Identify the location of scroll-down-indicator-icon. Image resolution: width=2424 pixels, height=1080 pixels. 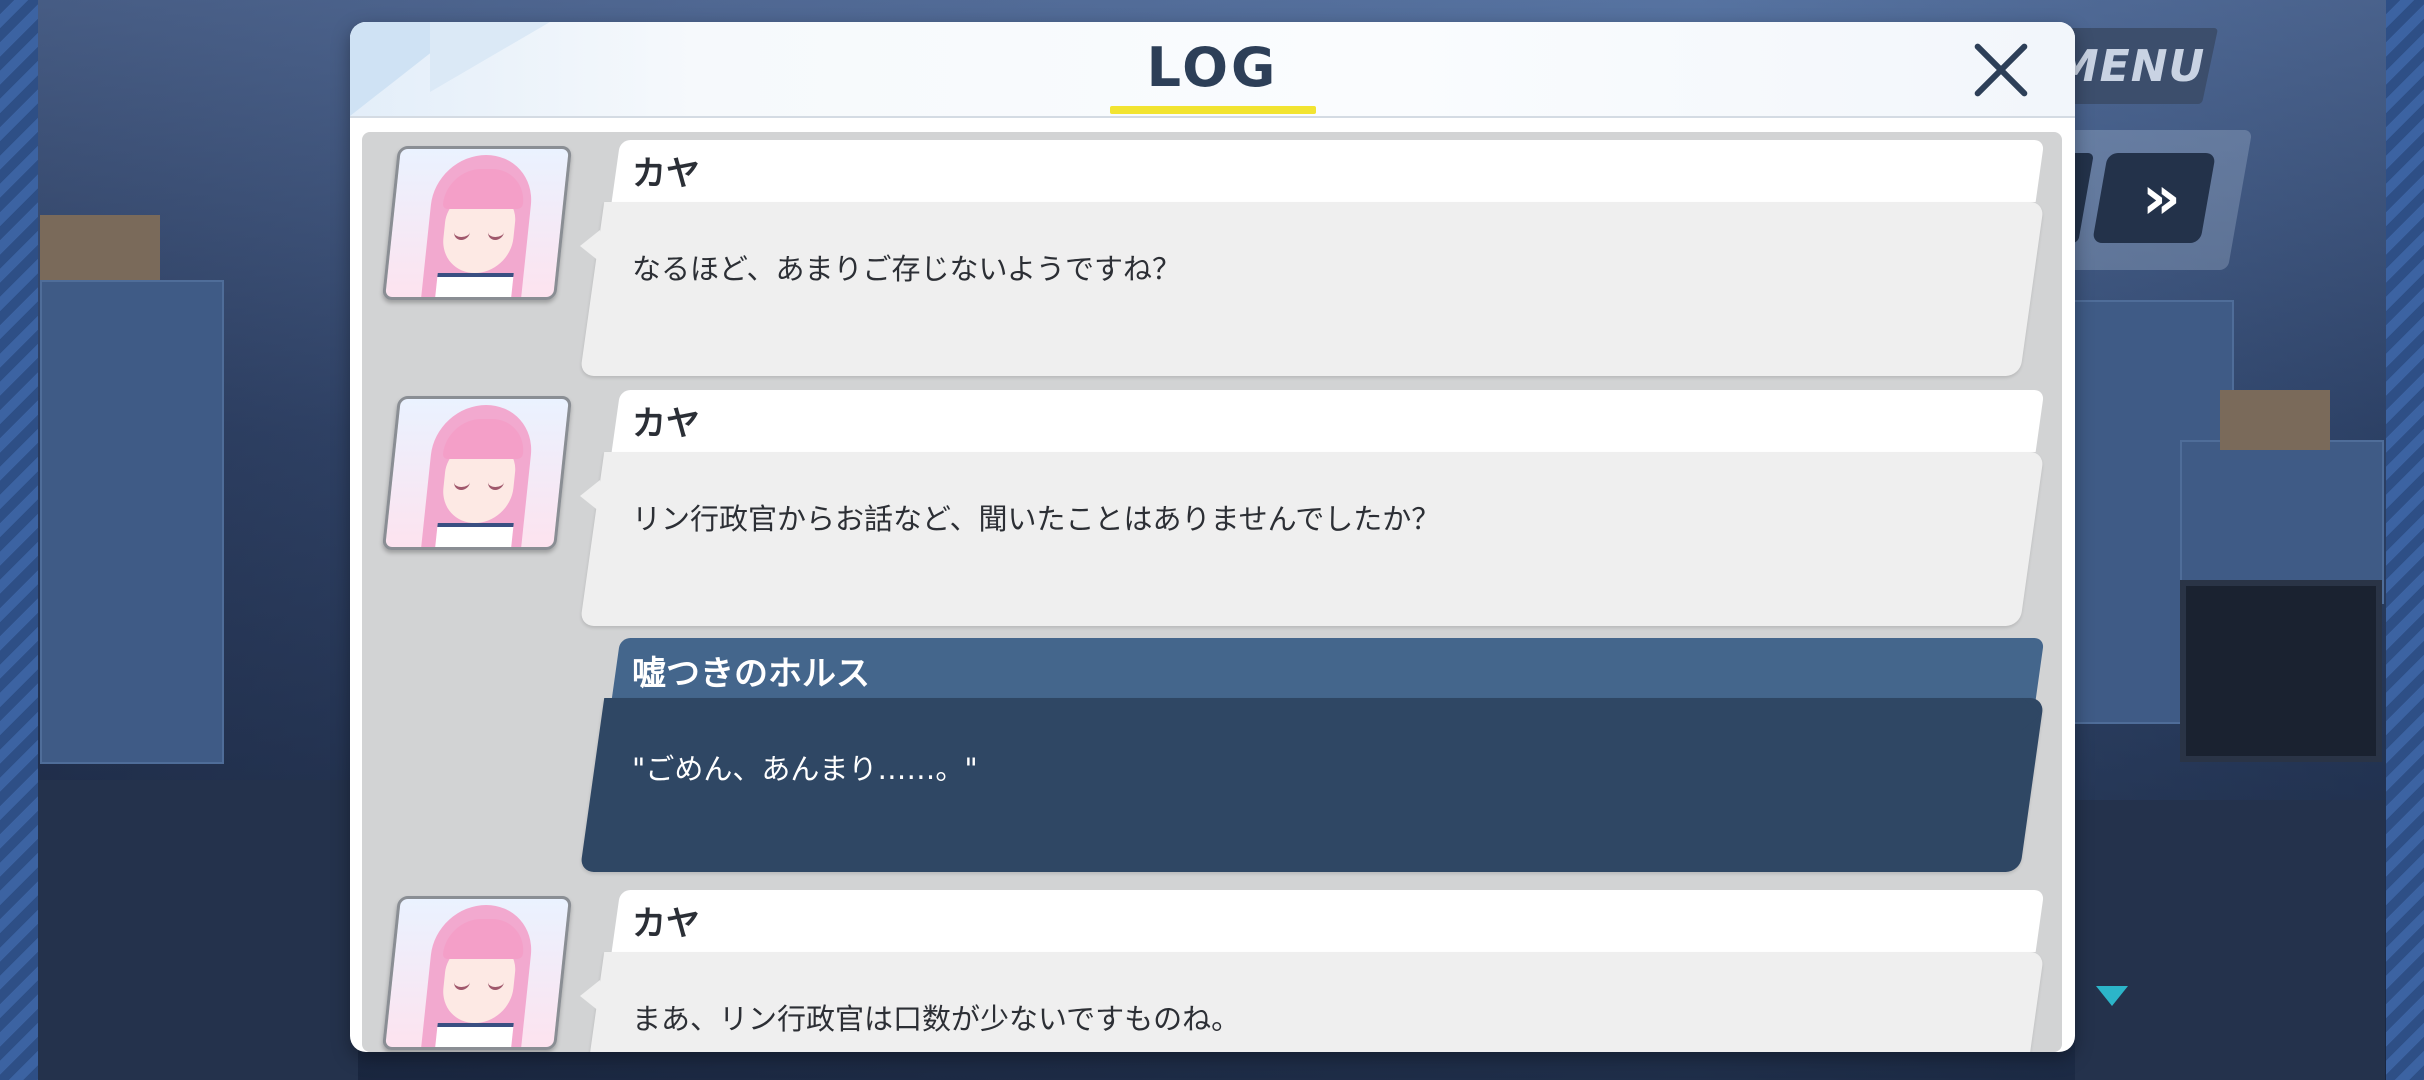
(2112, 996).